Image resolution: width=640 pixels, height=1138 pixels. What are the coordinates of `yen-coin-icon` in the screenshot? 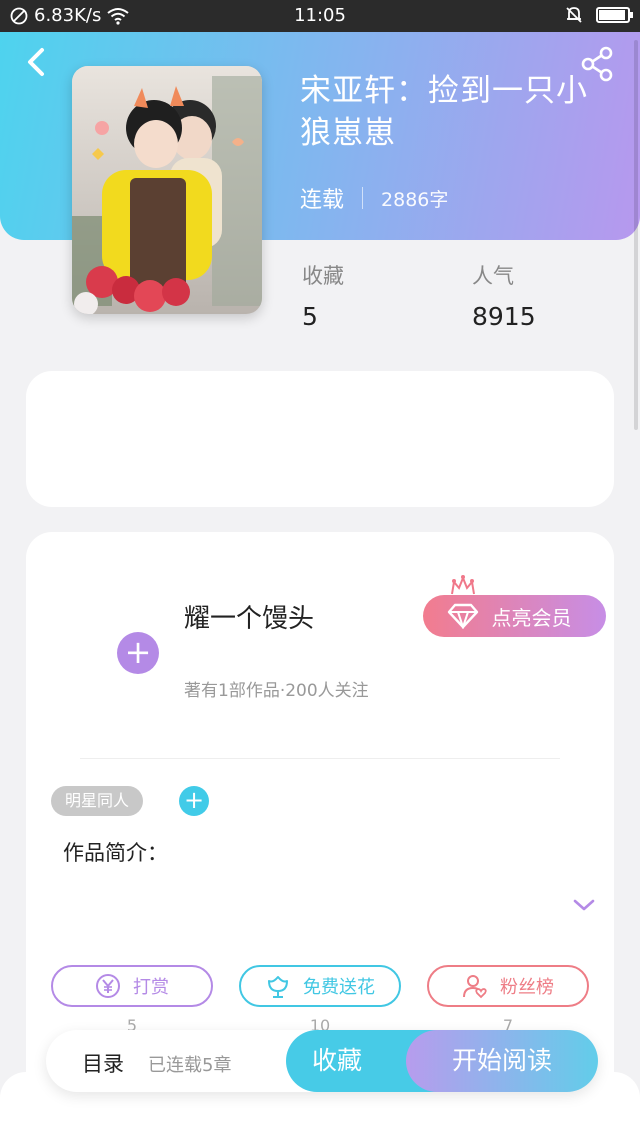 It's located at (108, 986).